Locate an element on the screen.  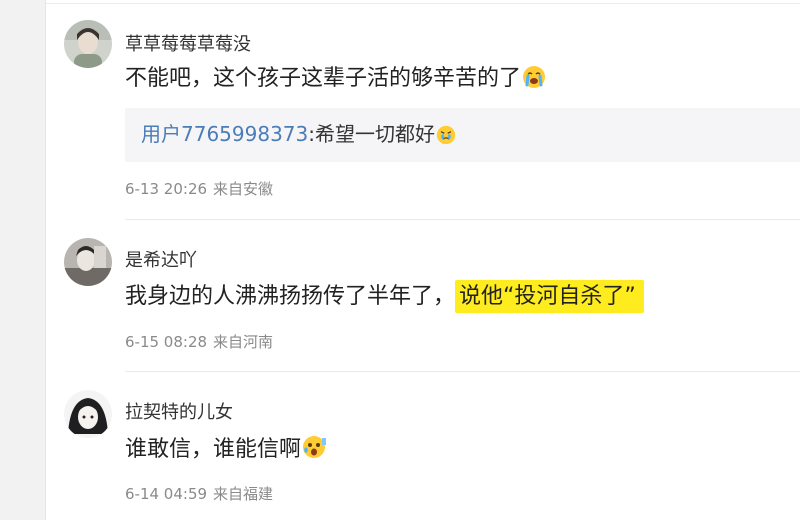
comment-meta: 6-15 08:28 来自河南 is located at coordinates (199, 341).